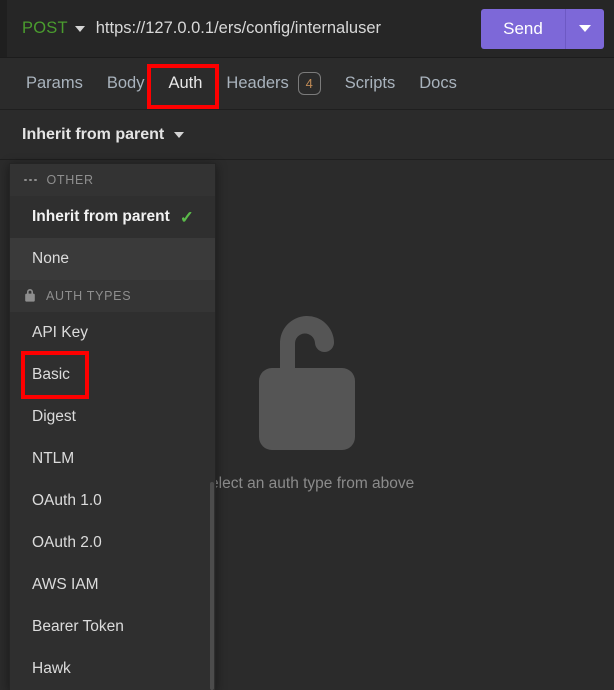  What do you see at coordinates (78, 626) in the screenshot?
I see `menu-item-label: Bearer Token` at bounding box center [78, 626].